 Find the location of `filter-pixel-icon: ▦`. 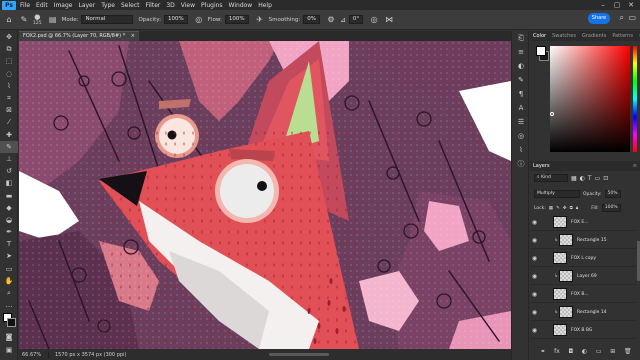

filter-pixel-icon: ▦ is located at coordinates (574, 178).